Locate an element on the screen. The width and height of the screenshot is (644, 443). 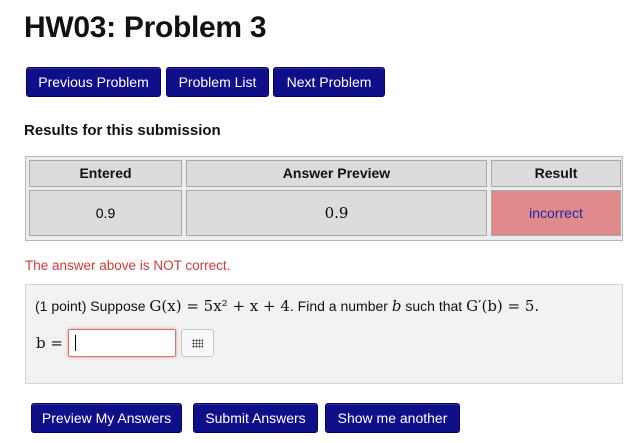
grid-icon is located at coordinates (197, 343).